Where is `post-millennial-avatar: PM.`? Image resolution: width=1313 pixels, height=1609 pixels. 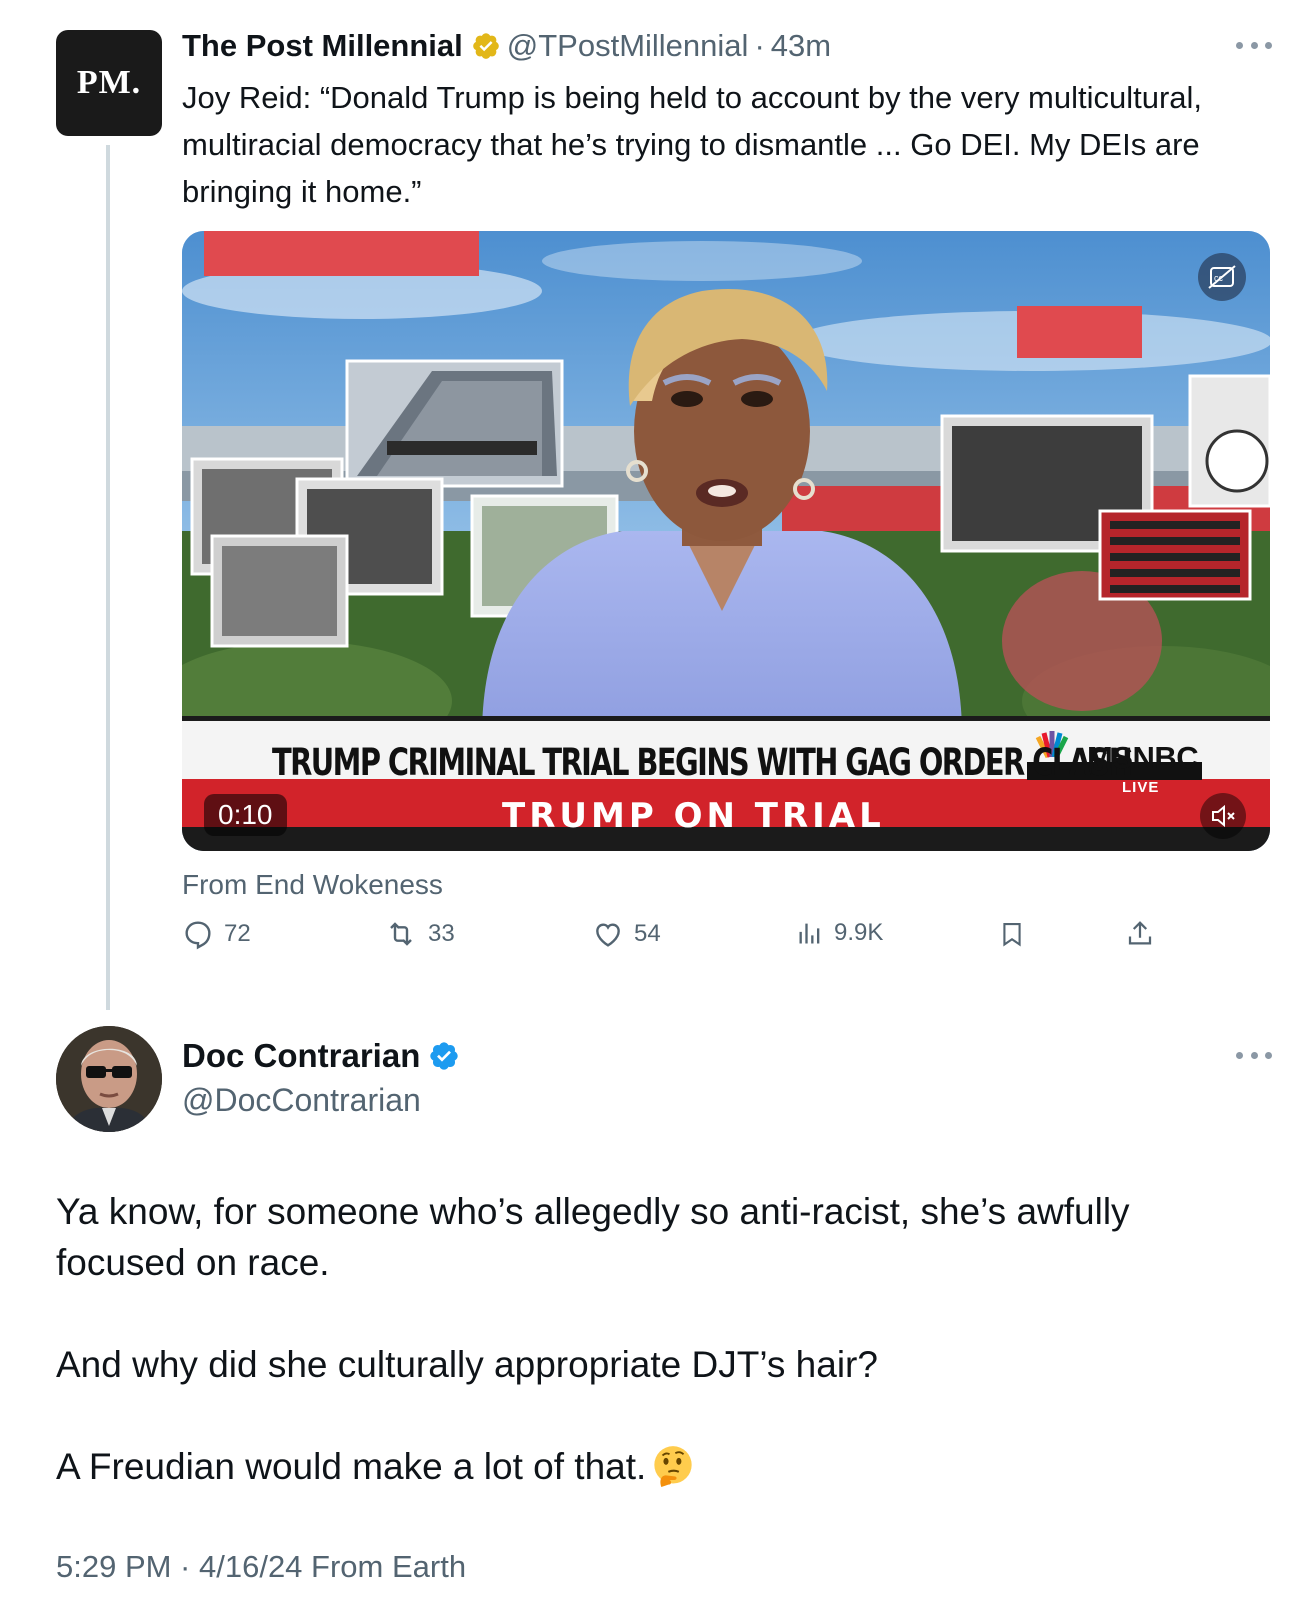
post-millennial-avatar: PM. is located at coordinates (109, 83).